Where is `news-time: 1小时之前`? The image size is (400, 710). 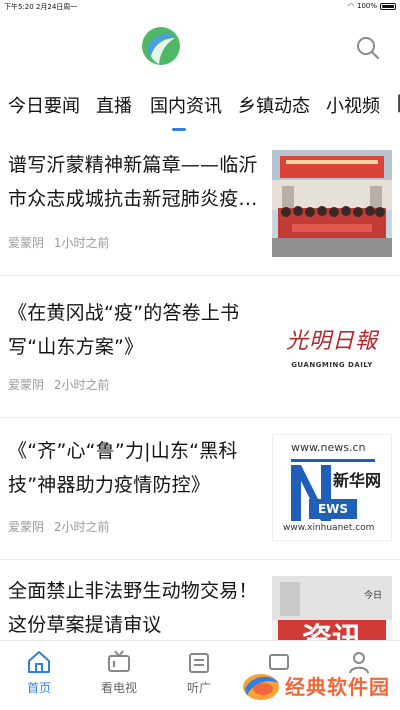 news-time: 1小时之前 is located at coordinates (81, 243).